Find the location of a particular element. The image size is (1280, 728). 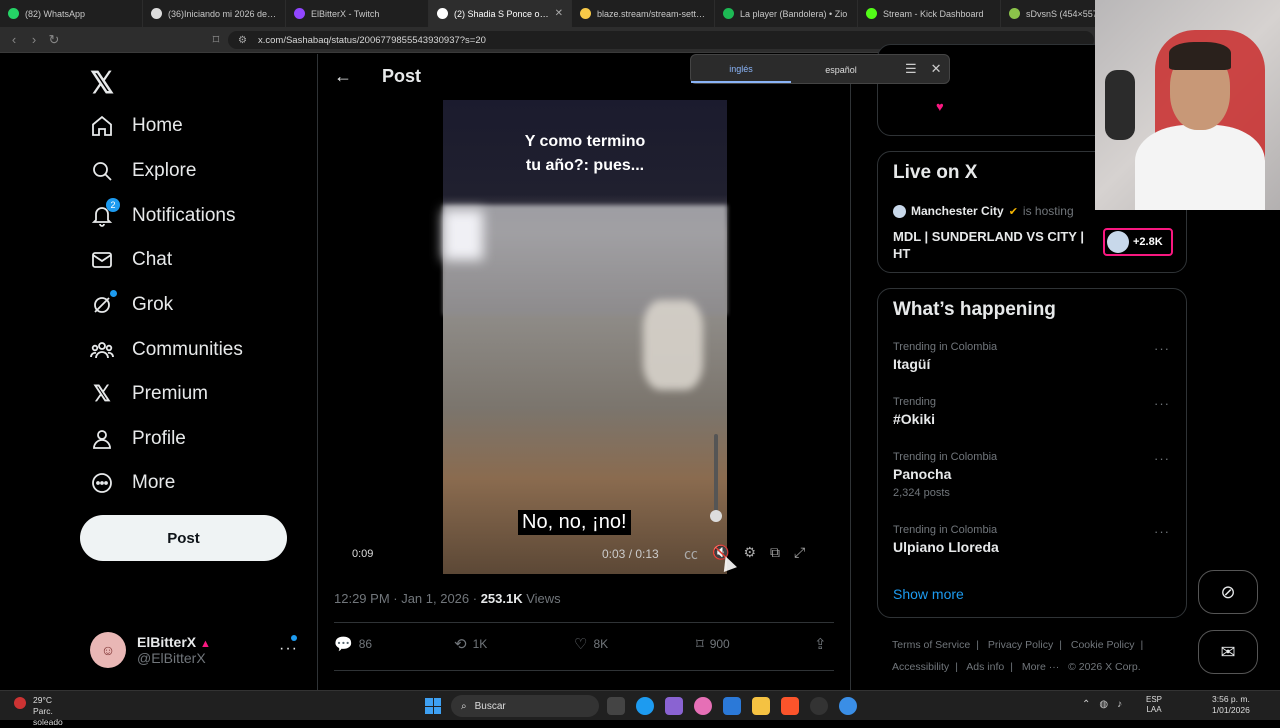

nav-item-home: Home is located at coordinates (136, 126).